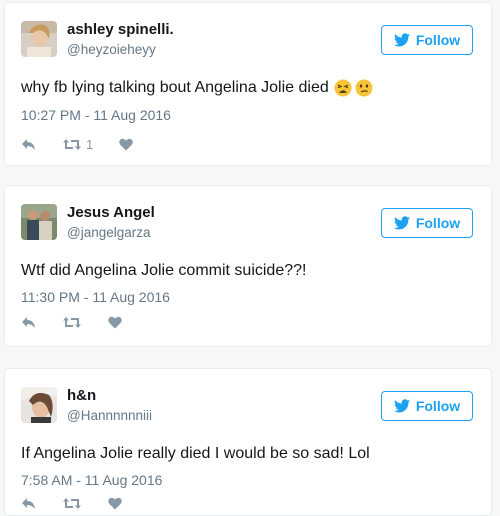 This screenshot has width=500, height=516. I want to click on tweet-actions: 1, so click(90, 144).